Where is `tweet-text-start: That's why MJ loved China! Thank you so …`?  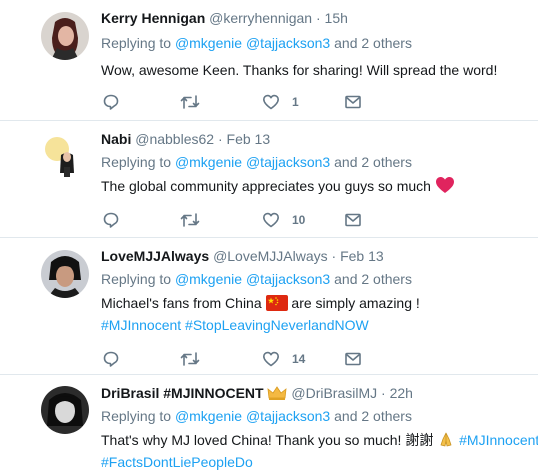 tweet-text-start: That's why MJ loved China! Thank you so … is located at coordinates (267, 440).